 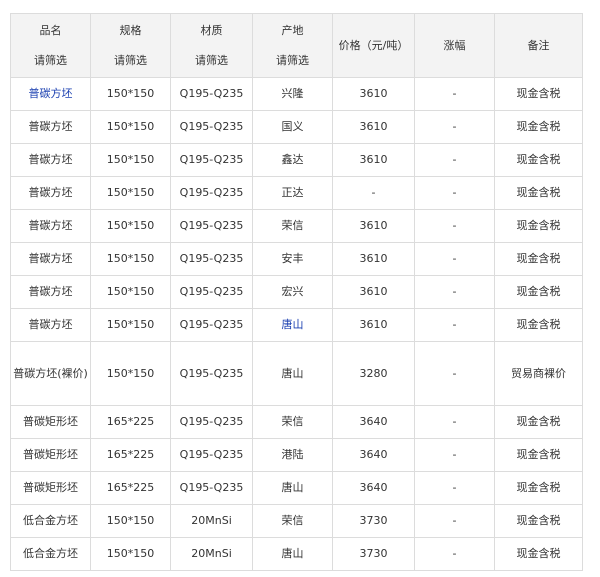 I want to click on spec-filter: 请筛选, so click(x=130, y=61).